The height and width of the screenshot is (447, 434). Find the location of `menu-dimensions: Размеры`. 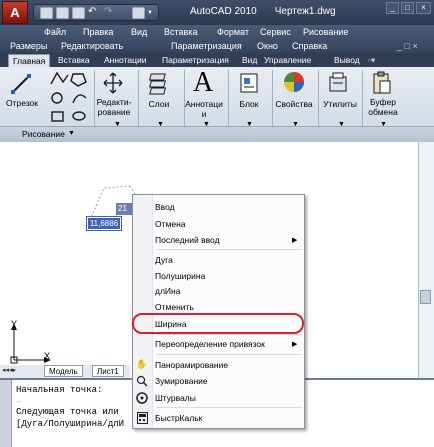

menu-dimensions: Размеры is located at coordinates (28, 46).